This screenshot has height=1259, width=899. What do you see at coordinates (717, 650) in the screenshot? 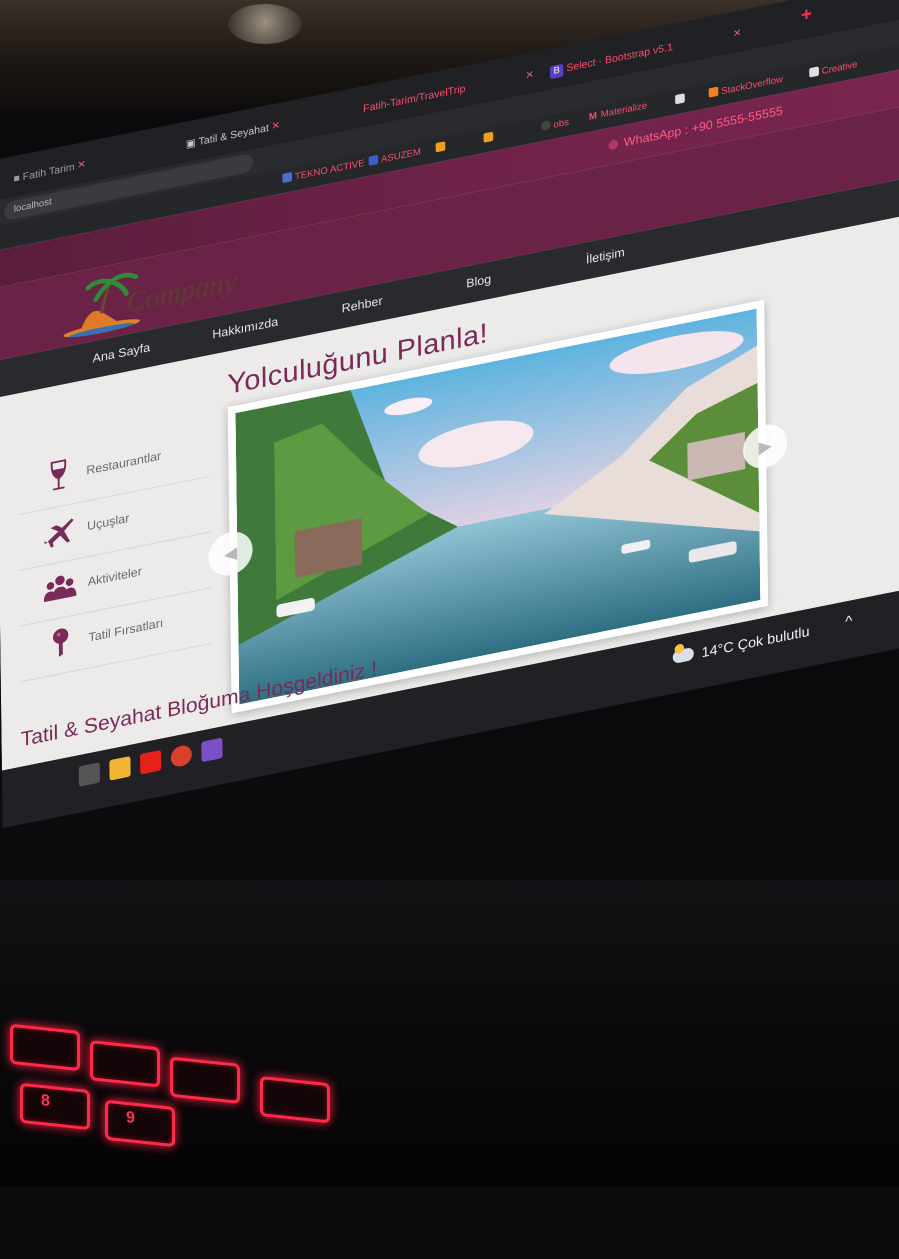
I see `weather-temp: 14°C` at bounding box center [717, 650].